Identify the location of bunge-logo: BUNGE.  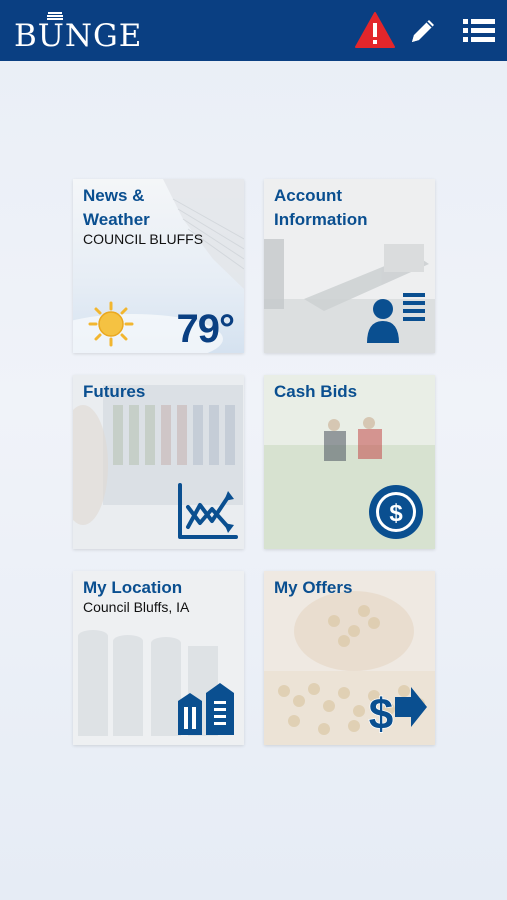
(86, 33).